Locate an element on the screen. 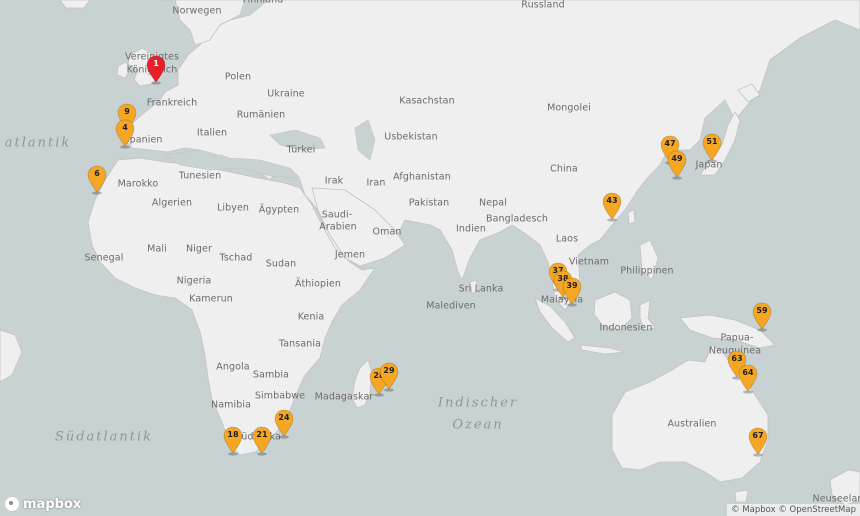  country-label-libyen: Libyen is located at coordinates (233, 208).